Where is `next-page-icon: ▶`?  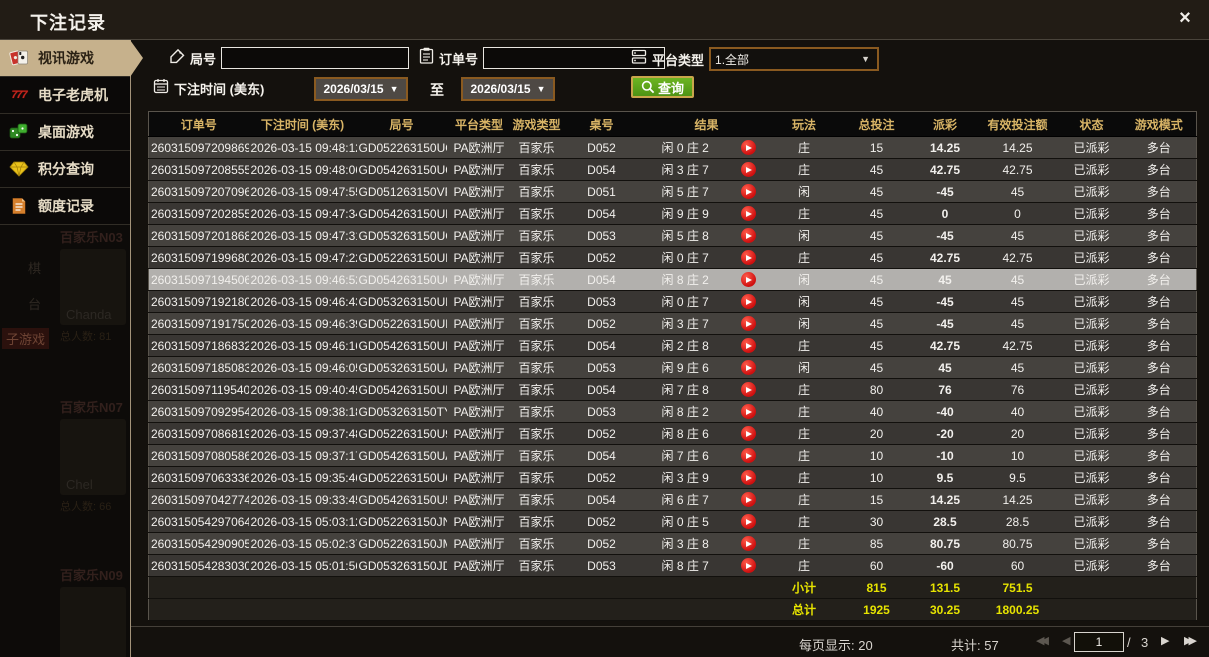
next-page-icon: ▶ is located at coordinates (1165, 640).